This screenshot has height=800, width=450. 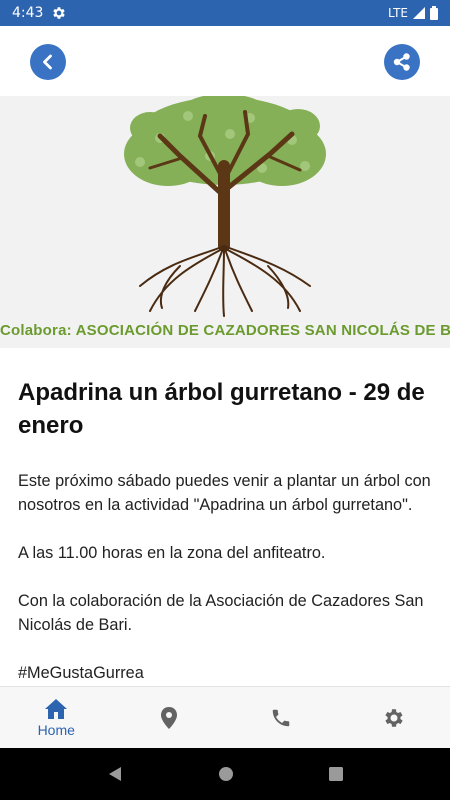 I want to click on gear-icon, so click(x=59, y=13).